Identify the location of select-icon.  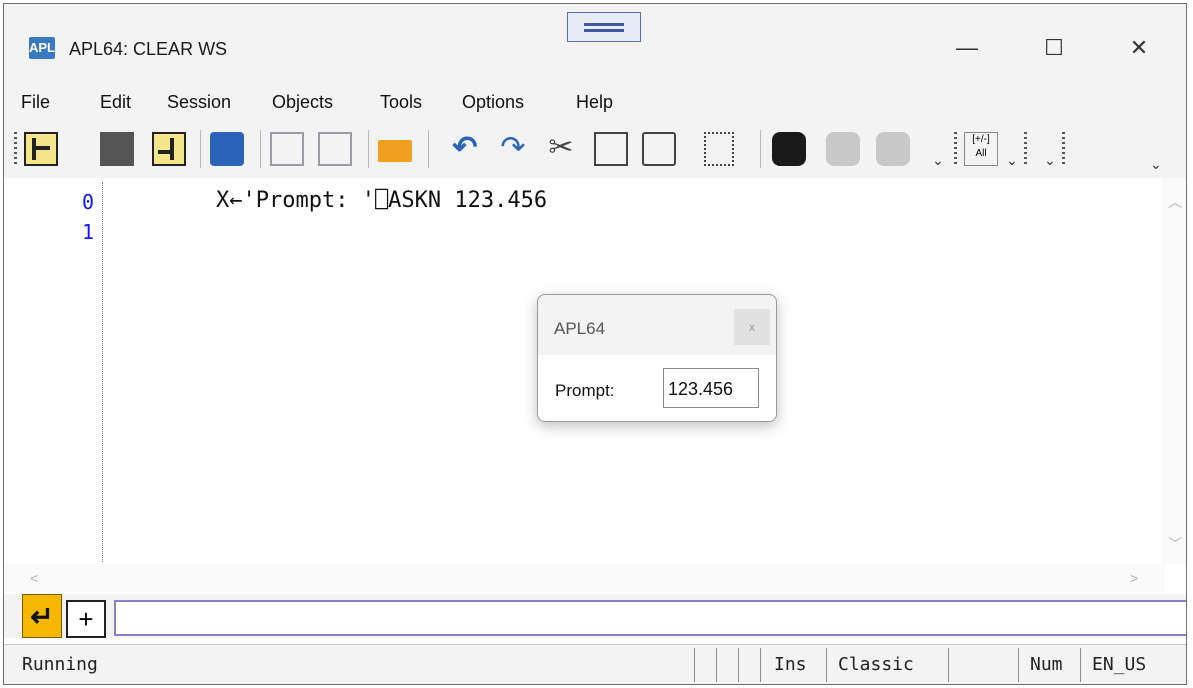
(719, 149).